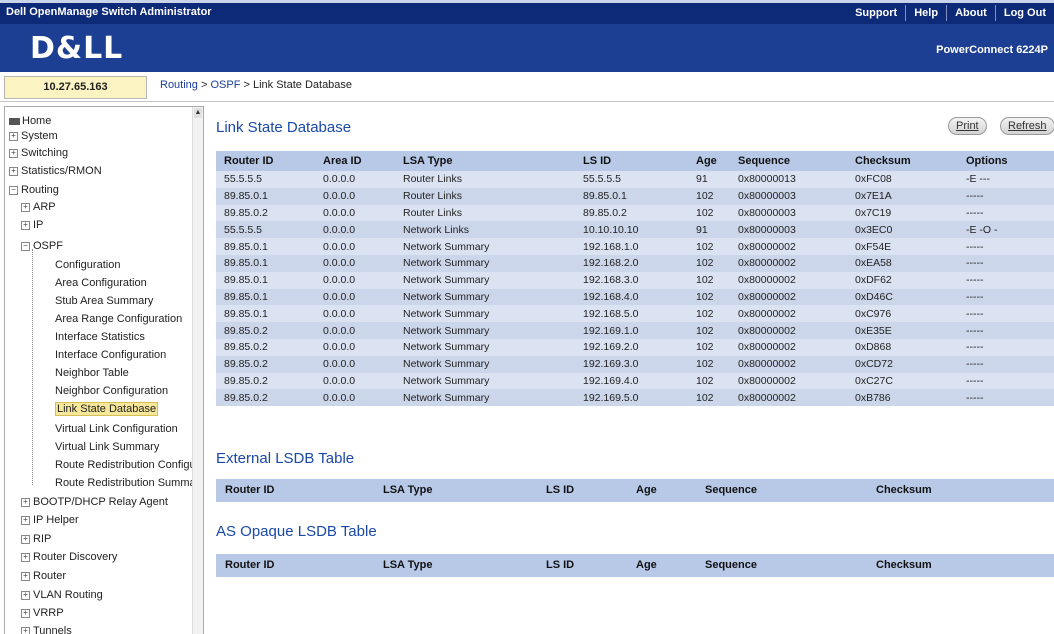  I want to click on tree-line, so click(32, 367).